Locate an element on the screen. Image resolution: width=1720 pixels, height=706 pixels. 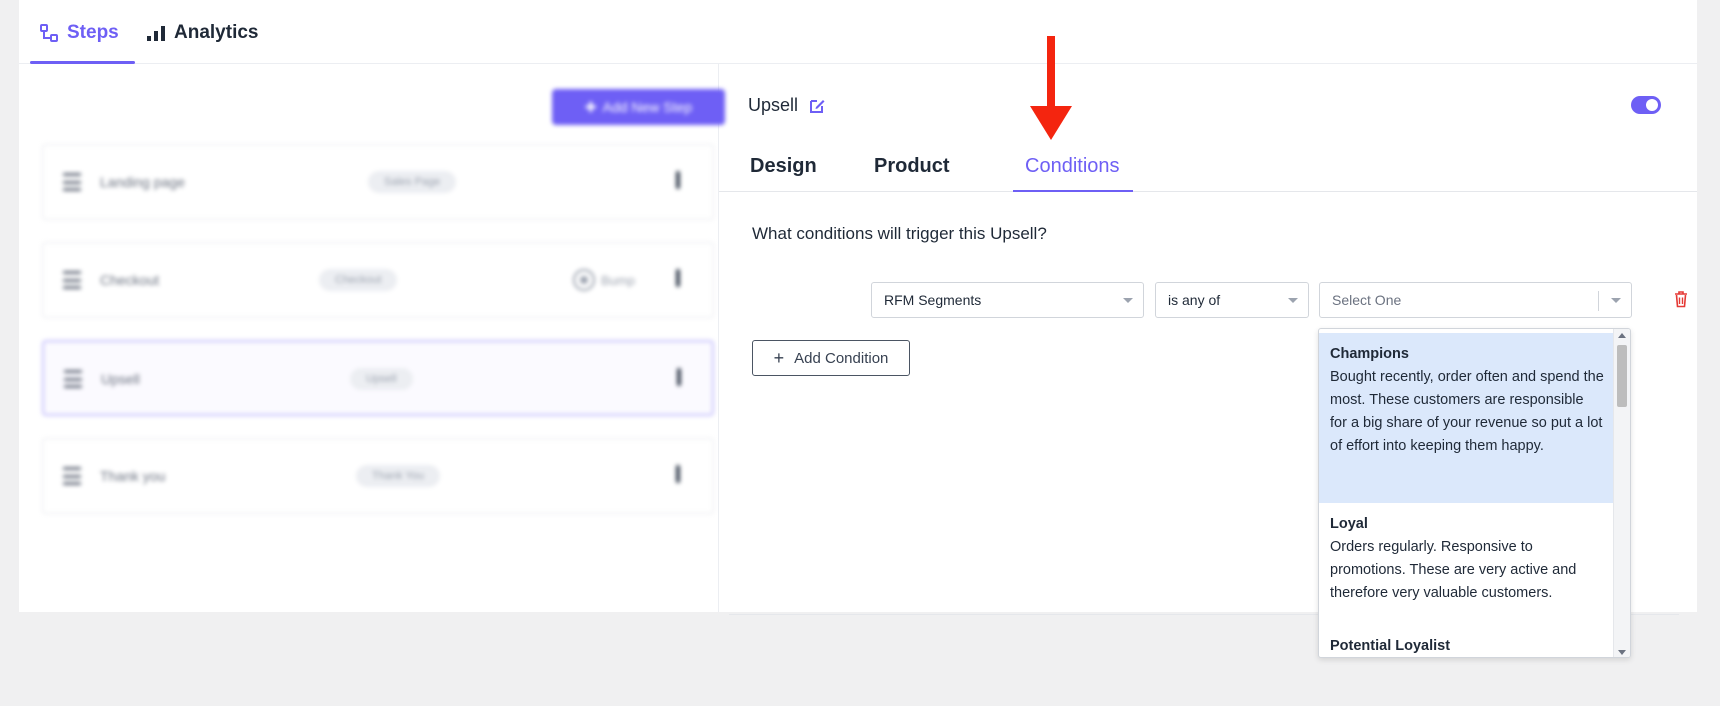
bar-chart-icon is located at coordinates (156, 33).